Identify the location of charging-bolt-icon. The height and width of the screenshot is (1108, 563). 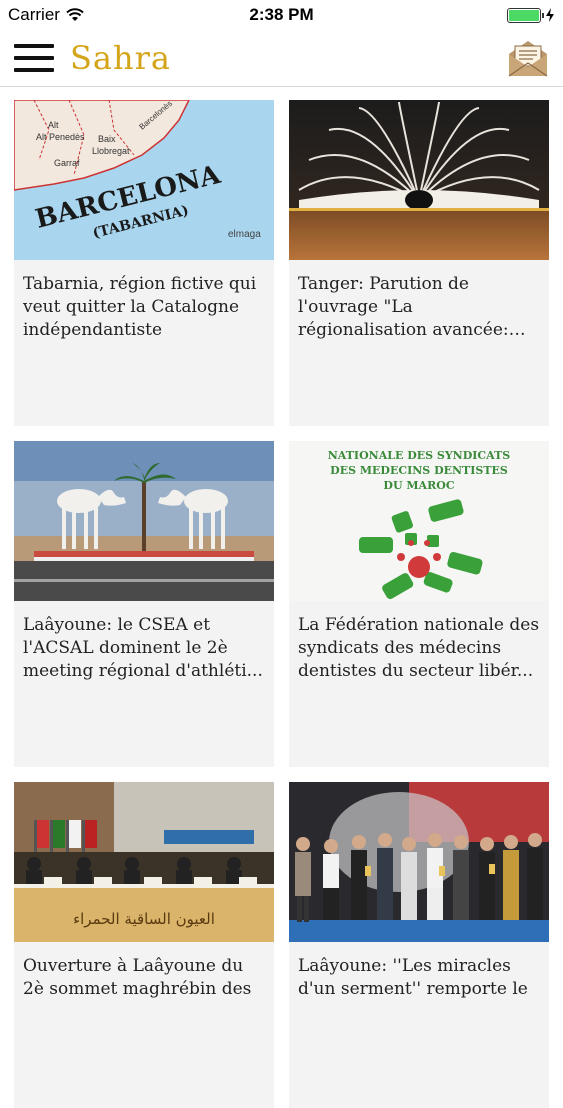
(550, 15).